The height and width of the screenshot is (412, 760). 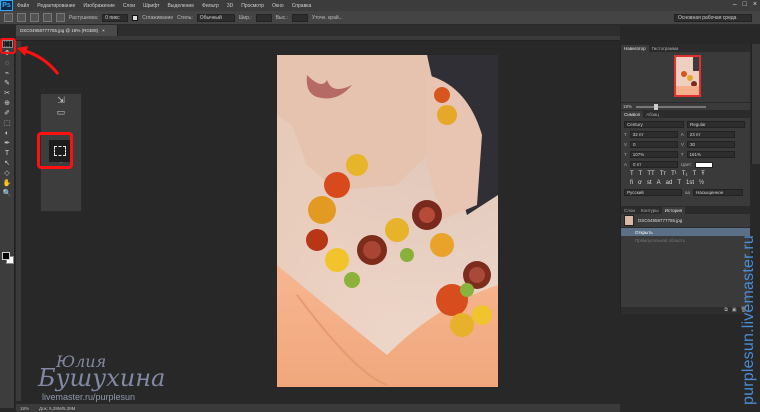 What do you see at coordinates (129, 6) in the screenshot?
I see `menu-layers: Слои` at bounding box center [129, 6].